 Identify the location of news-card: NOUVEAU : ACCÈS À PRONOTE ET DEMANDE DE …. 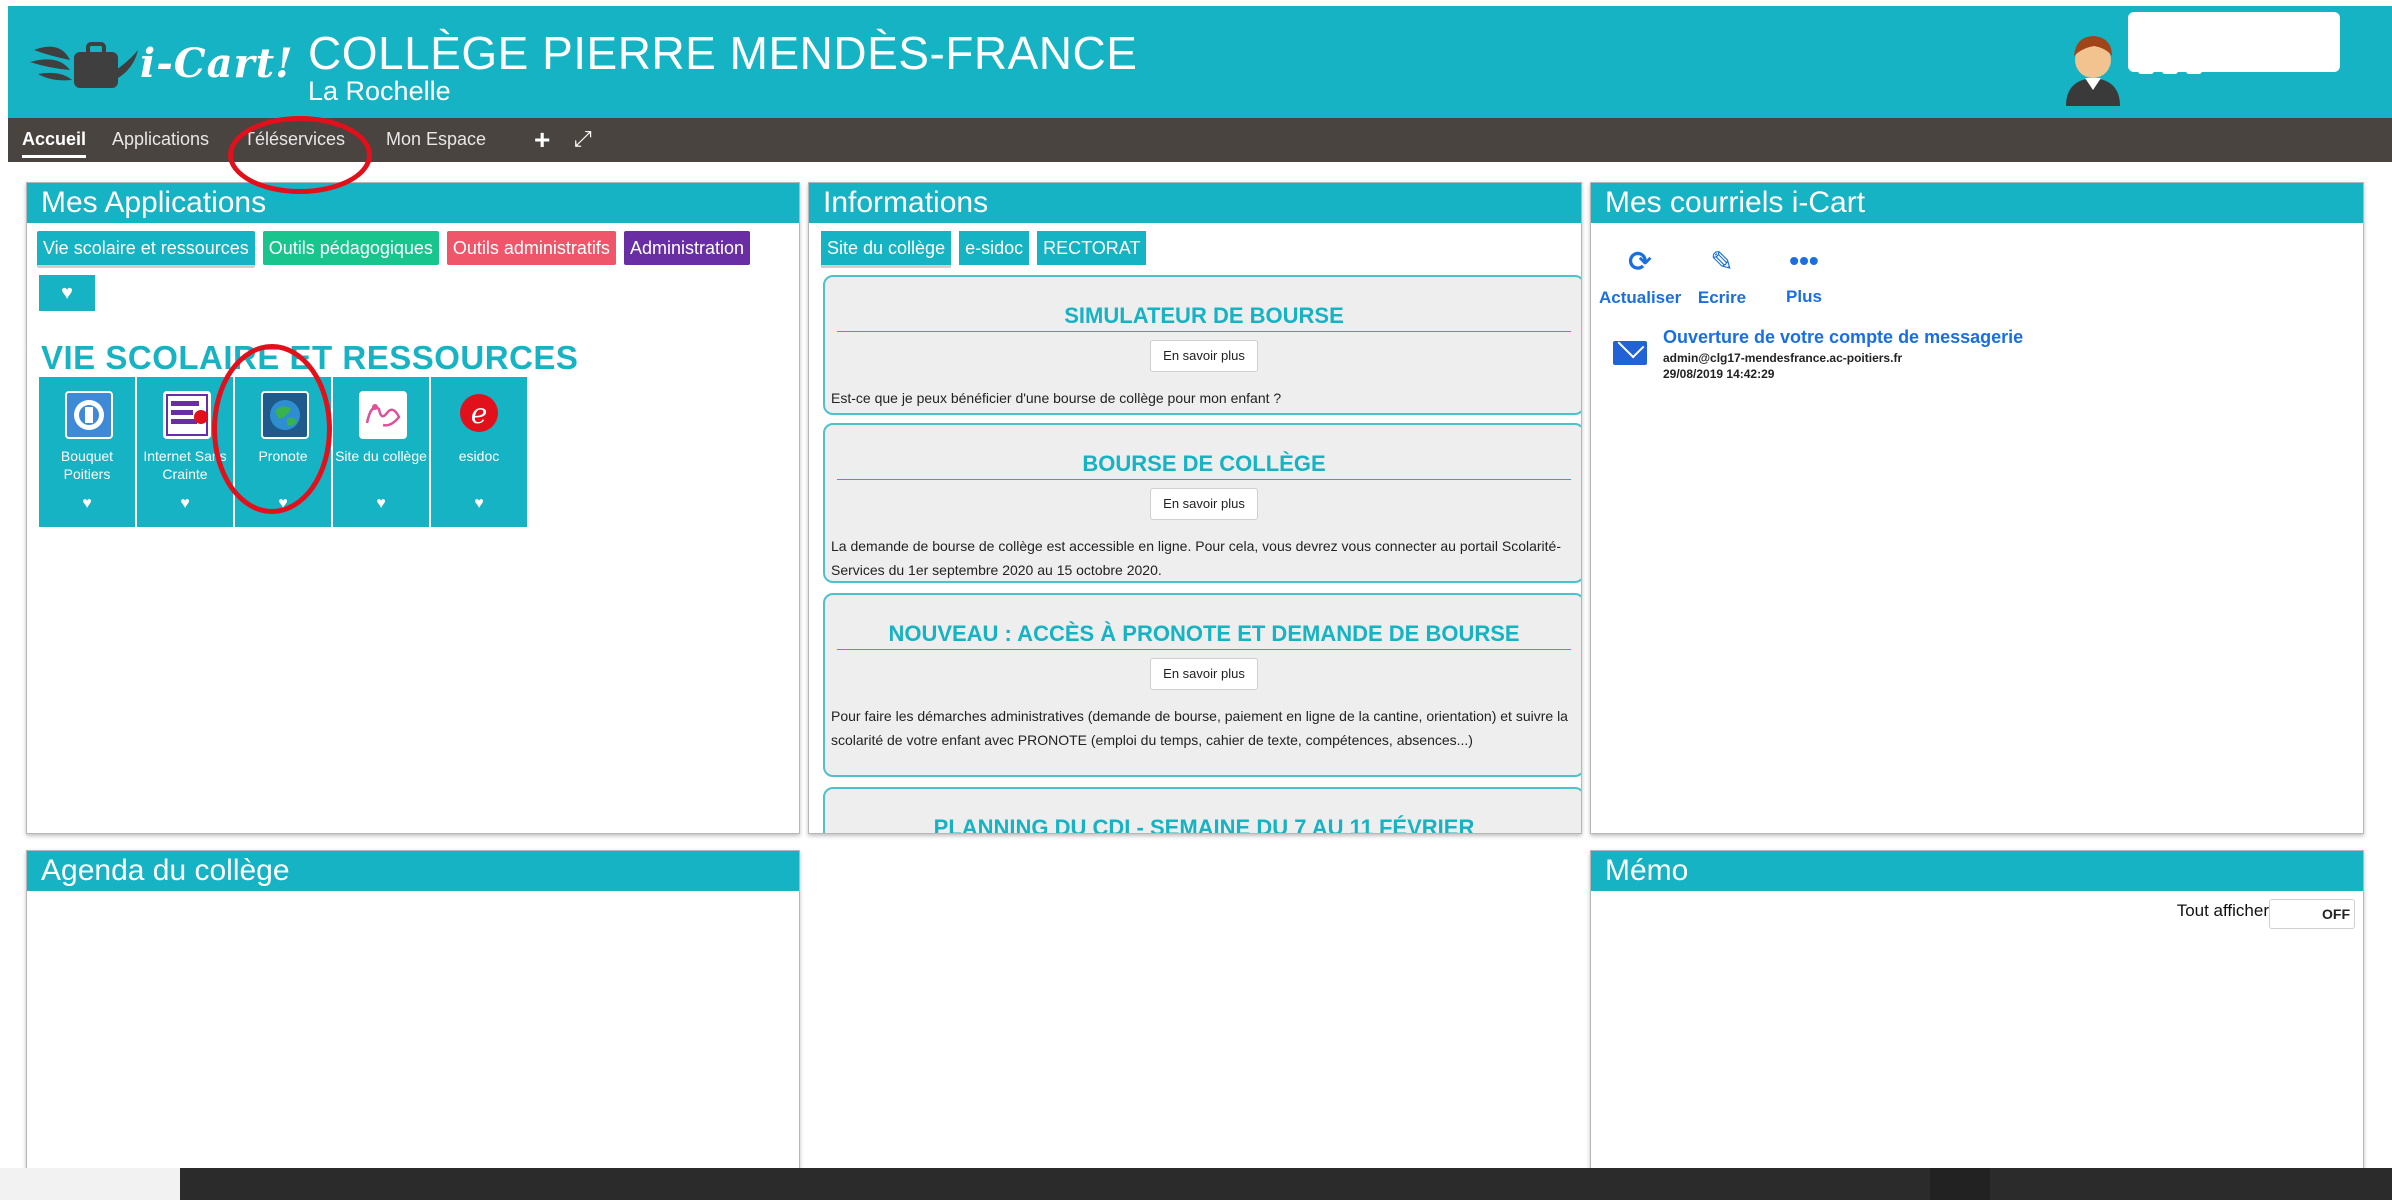
(1202, 685).